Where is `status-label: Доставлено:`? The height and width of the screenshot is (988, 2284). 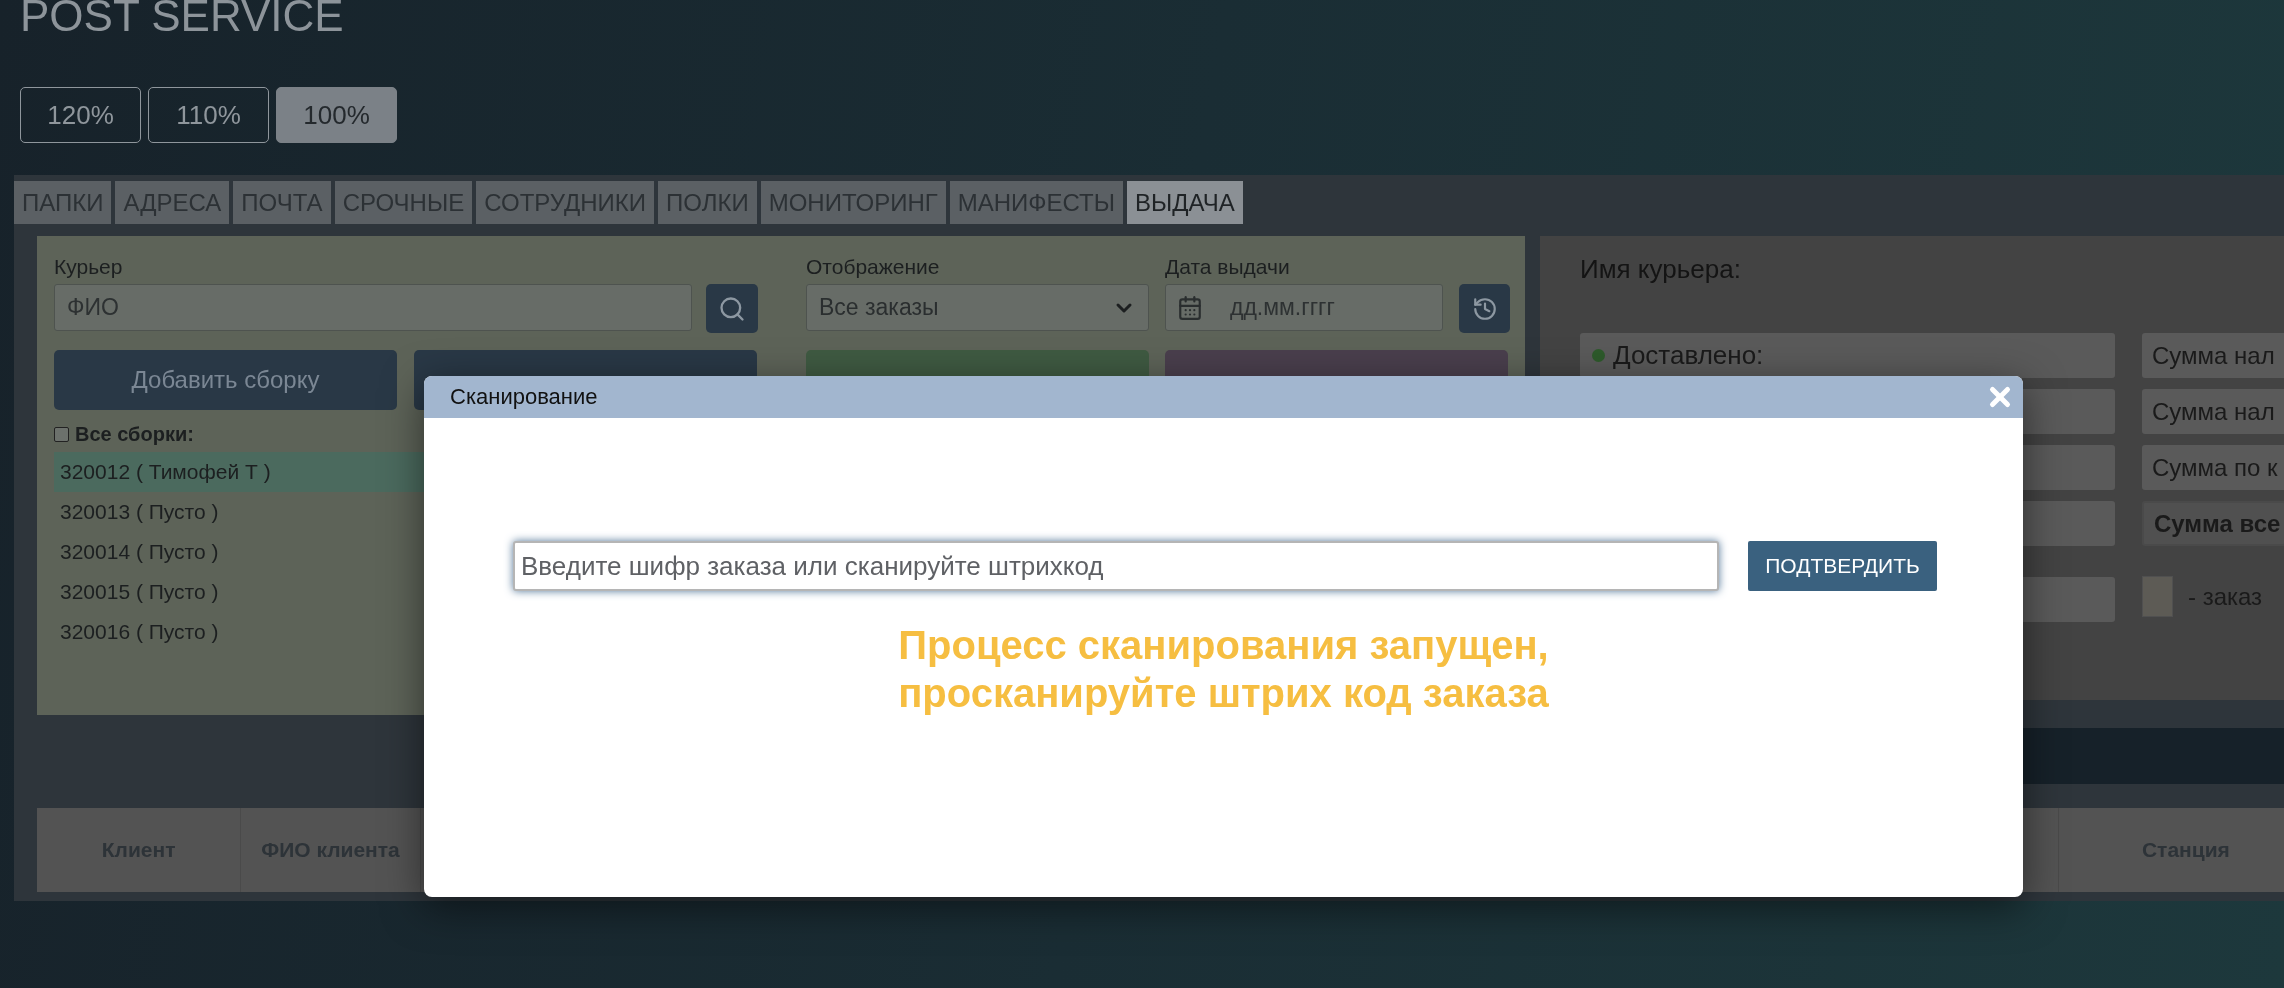
status-label: Доставлено: is located at coordinates (1688, 355).